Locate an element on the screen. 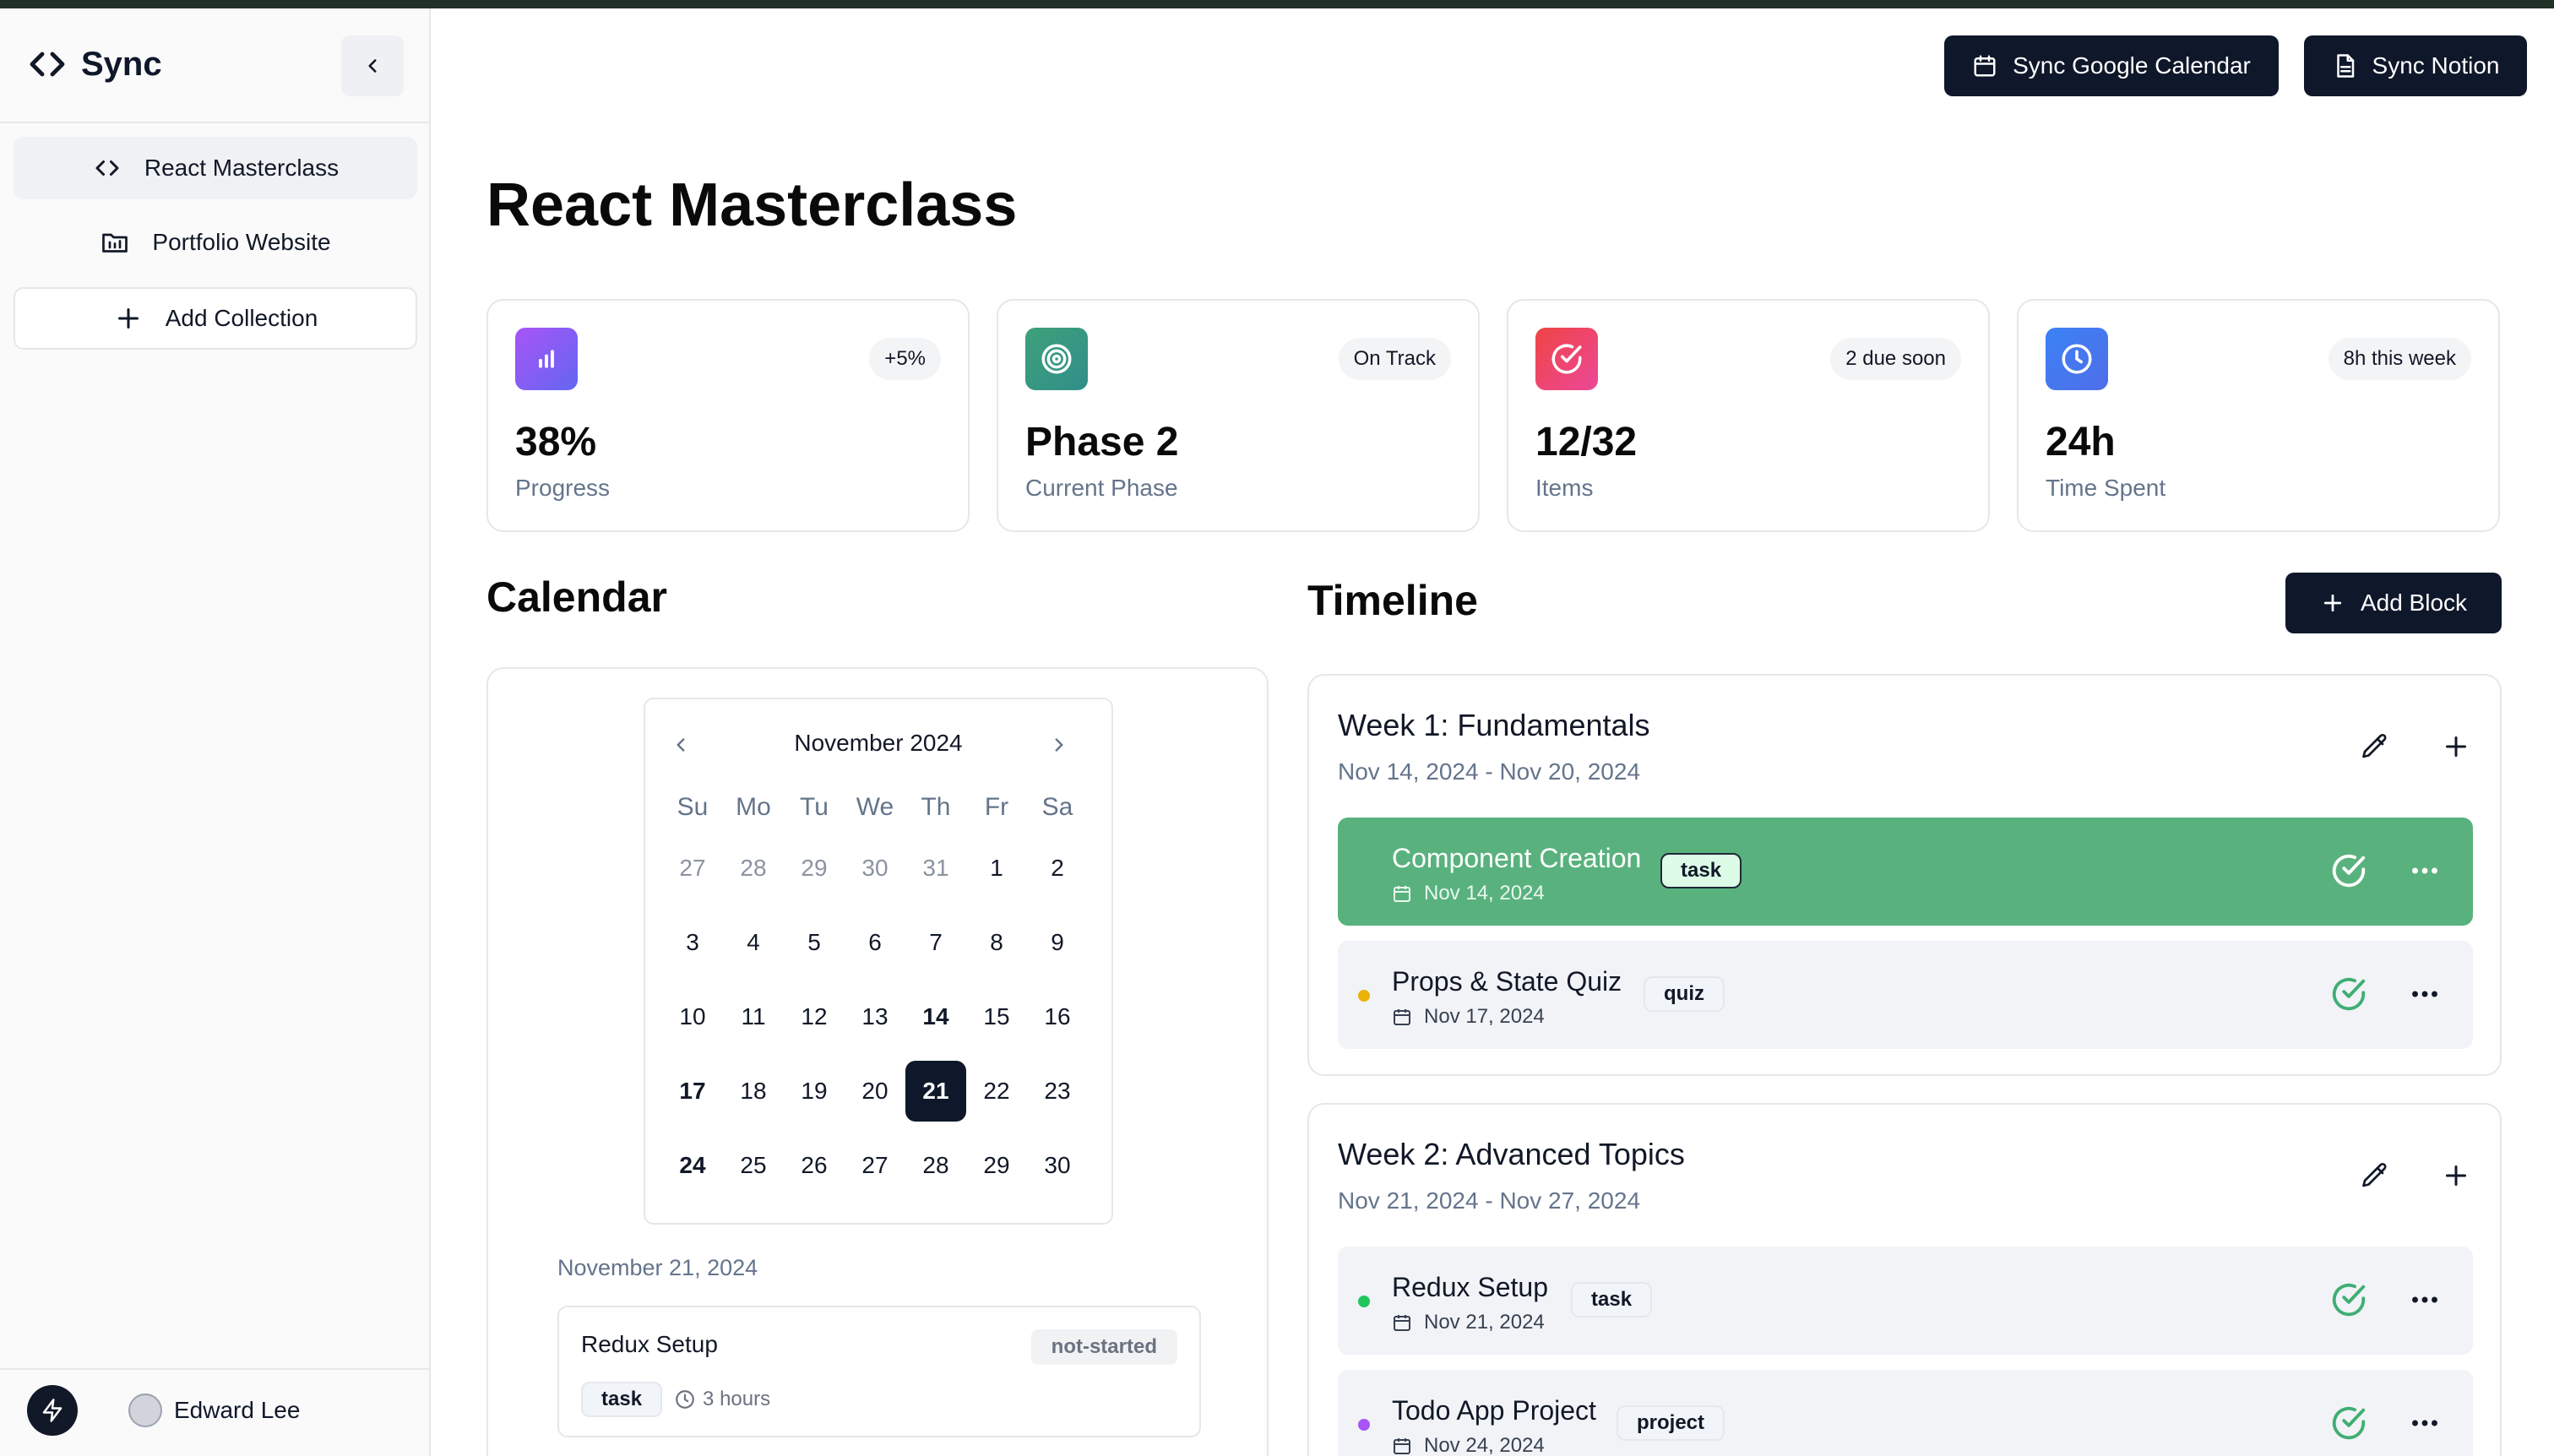 The image size is (2554, 1456). status-dot is located at coordinates (1364, 1425).